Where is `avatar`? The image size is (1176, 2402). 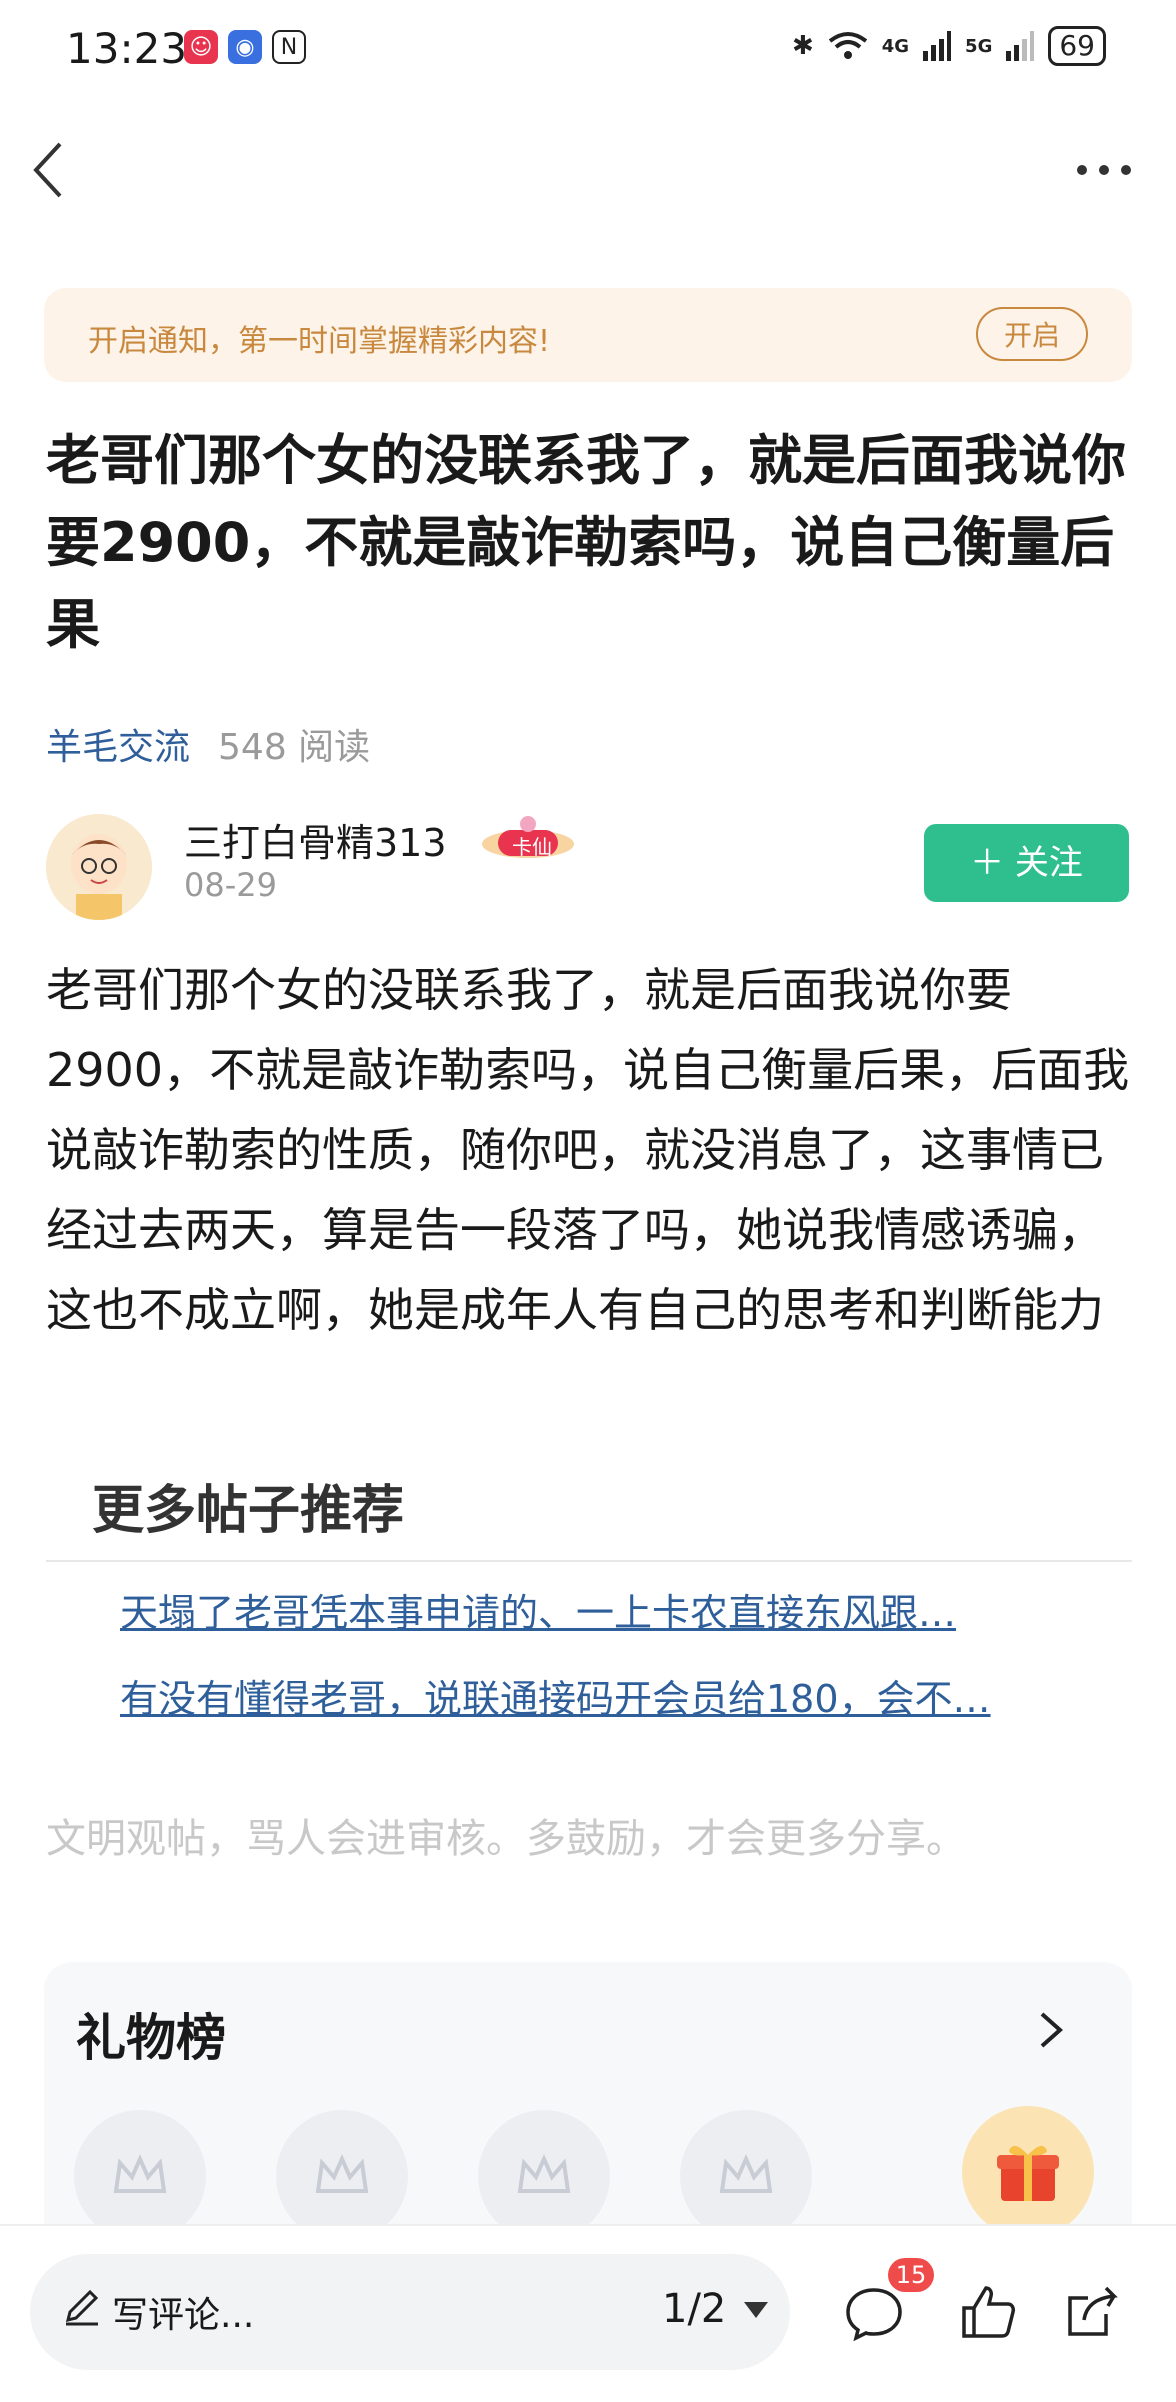 avatar is located at coordinates (99, 867).